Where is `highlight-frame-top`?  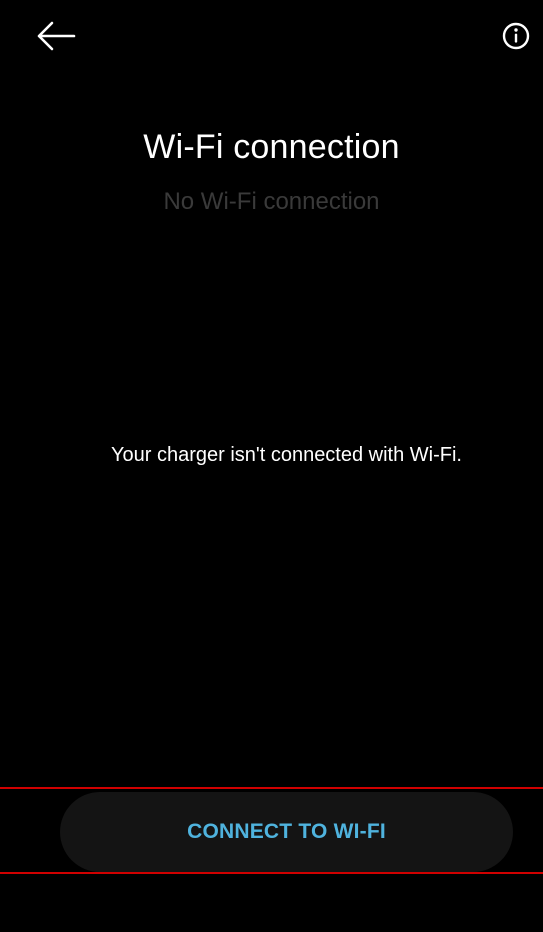 highlight-frame-top is located at coordinates (271, 788).